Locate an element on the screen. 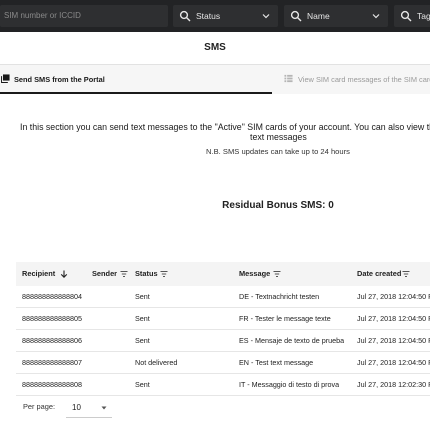 The image size is (430, 430). tab-view-sim-messages: View SIM card messages of the SIM cards is located at coordinates (356, 79).